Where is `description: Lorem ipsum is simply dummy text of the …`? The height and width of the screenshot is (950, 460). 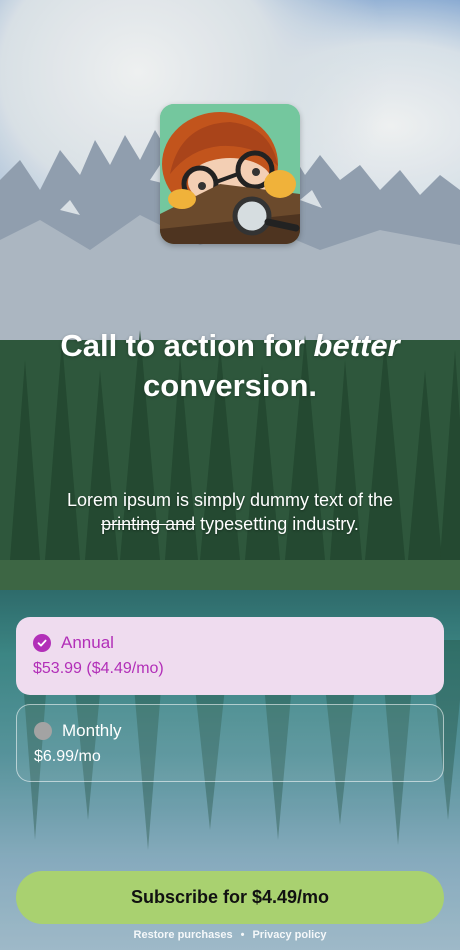 description: Lorem ipsum is simply dummy text of the … is located at coordinates (230, 512).